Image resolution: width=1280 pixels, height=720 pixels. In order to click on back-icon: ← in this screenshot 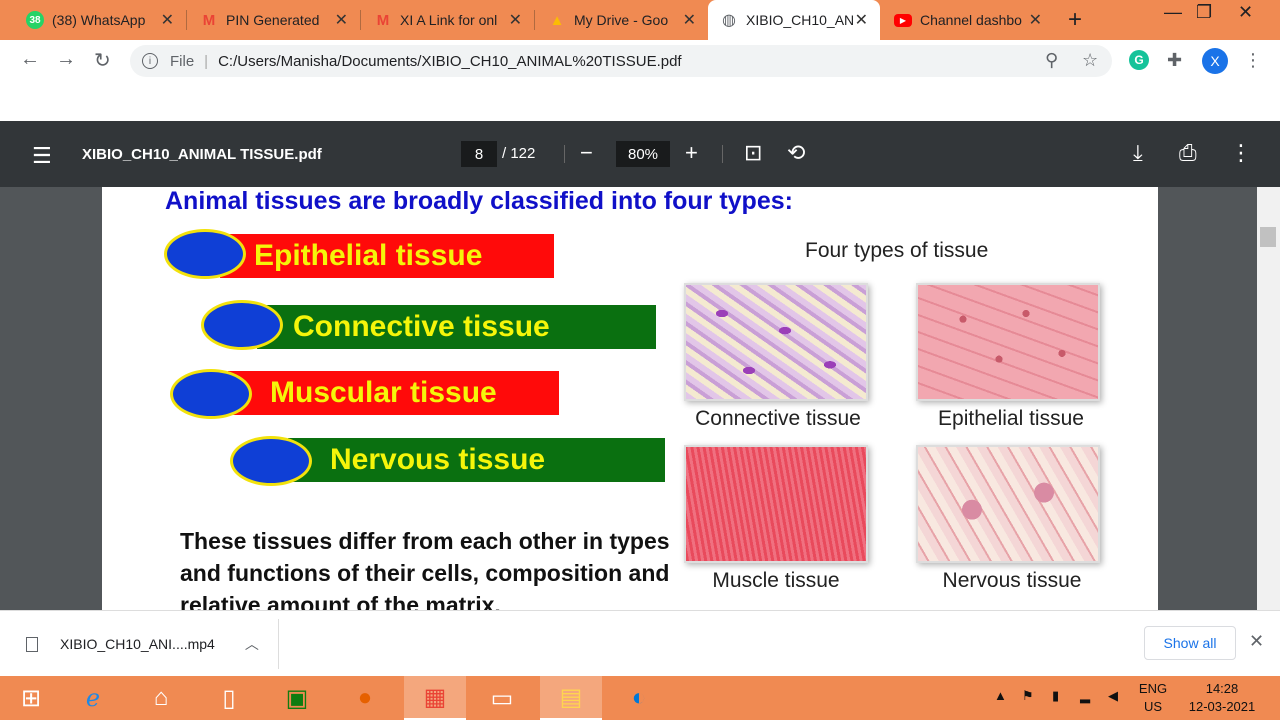, I will do `click(30, 59)`.